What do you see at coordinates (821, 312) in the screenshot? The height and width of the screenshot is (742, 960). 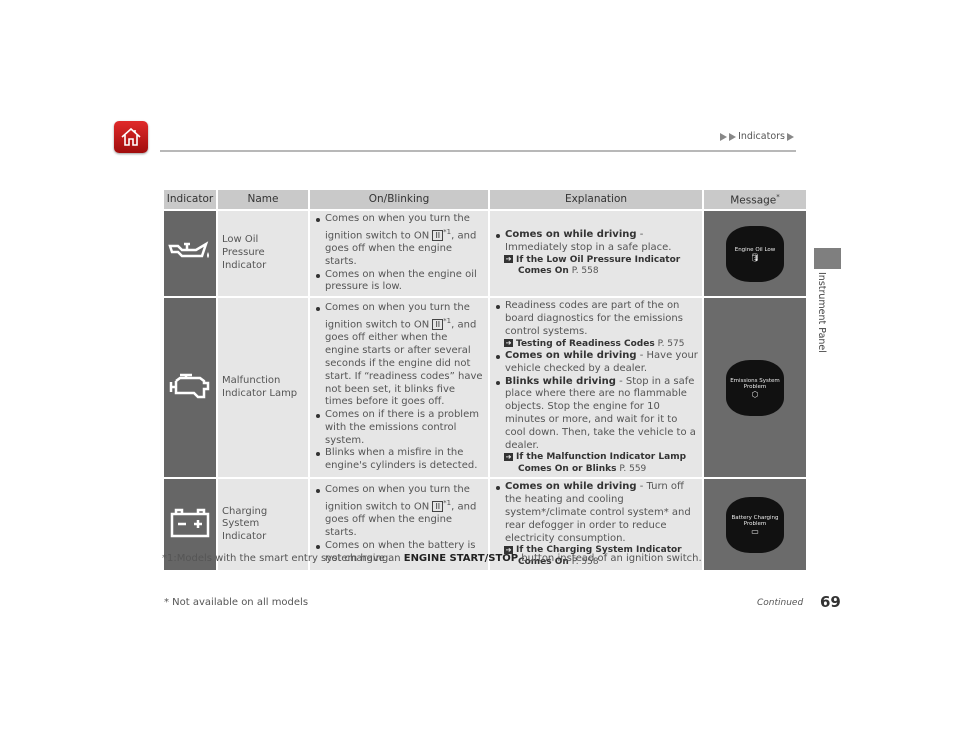 I see `section-label: Instrument Panel` at bounding box center [821, 312].